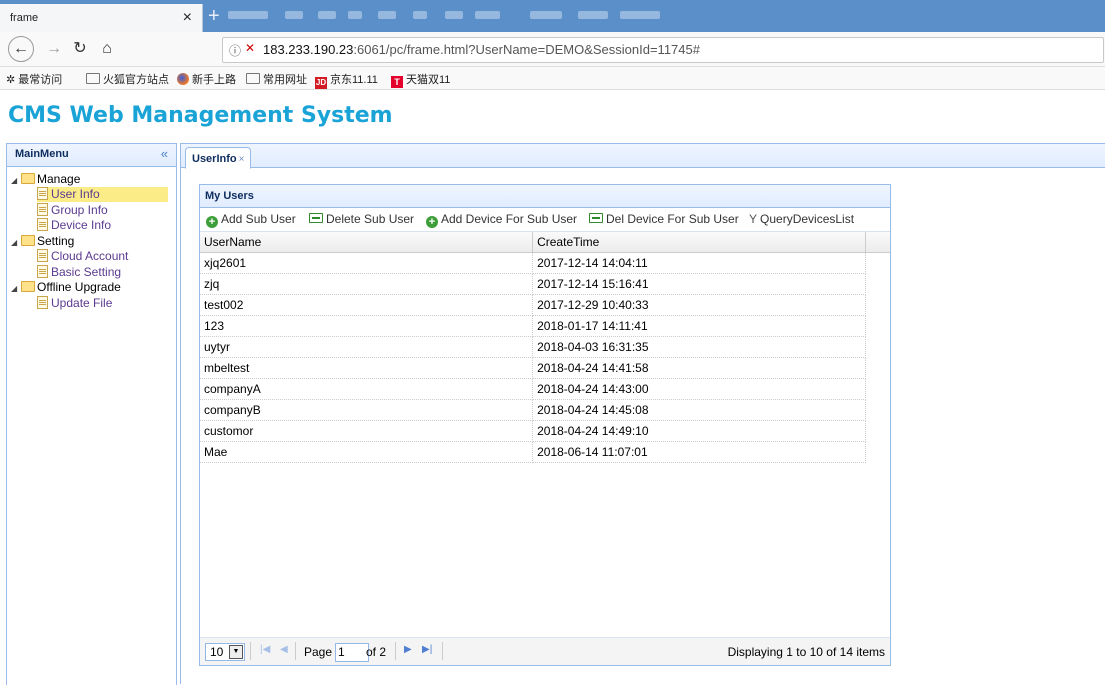 The image size is (1105, 685). What do you see at coordinates (361, 219) in the screenshot?
I see `delete-sub-user-button: Delete Sub User` at bounding box center [361, 219].